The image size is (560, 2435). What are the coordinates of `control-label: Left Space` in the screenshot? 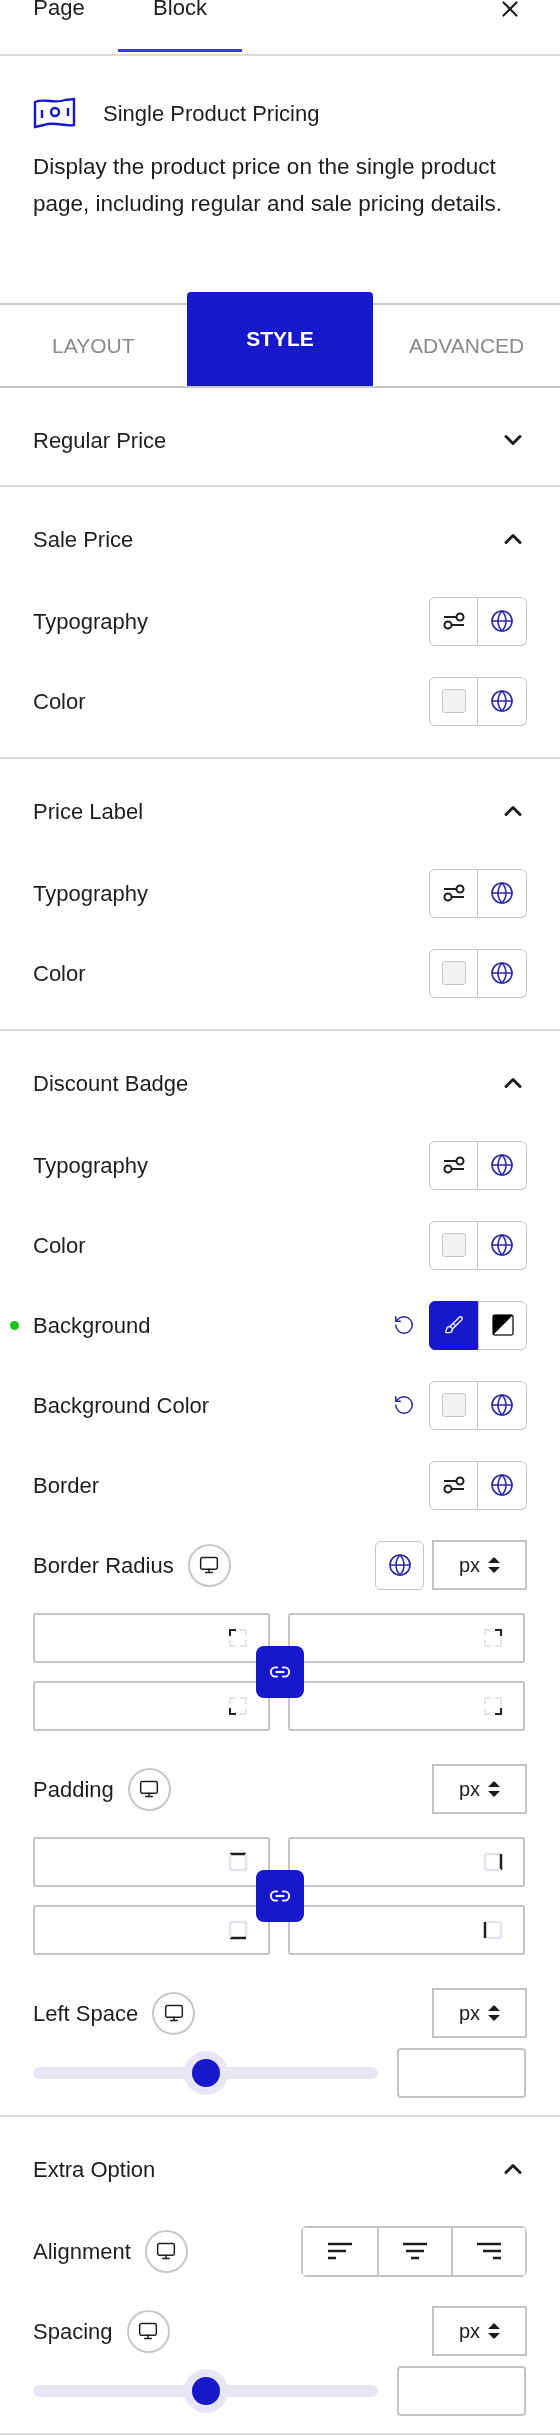 It's located at (86, 2013).